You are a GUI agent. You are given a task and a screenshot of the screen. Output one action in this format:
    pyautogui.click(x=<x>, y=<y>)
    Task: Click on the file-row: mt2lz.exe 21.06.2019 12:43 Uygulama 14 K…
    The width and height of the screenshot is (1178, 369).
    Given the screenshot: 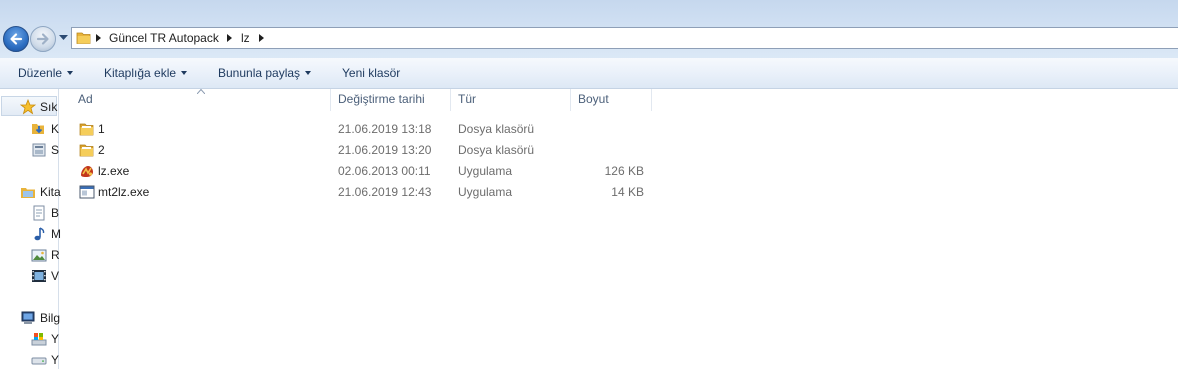 What is the action you would take?
    pyautogui.click(x=366, y=192)
    